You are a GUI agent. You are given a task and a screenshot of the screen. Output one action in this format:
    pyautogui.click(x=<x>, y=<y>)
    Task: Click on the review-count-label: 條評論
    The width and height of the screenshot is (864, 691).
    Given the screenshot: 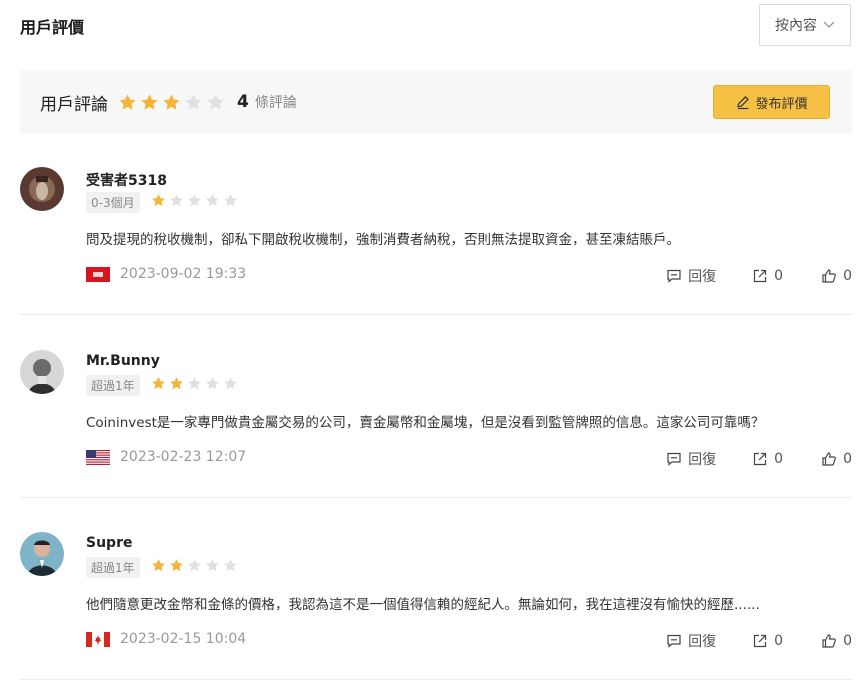 What is the action you would take?
    pyautogui.click(x=275, y=103)
    